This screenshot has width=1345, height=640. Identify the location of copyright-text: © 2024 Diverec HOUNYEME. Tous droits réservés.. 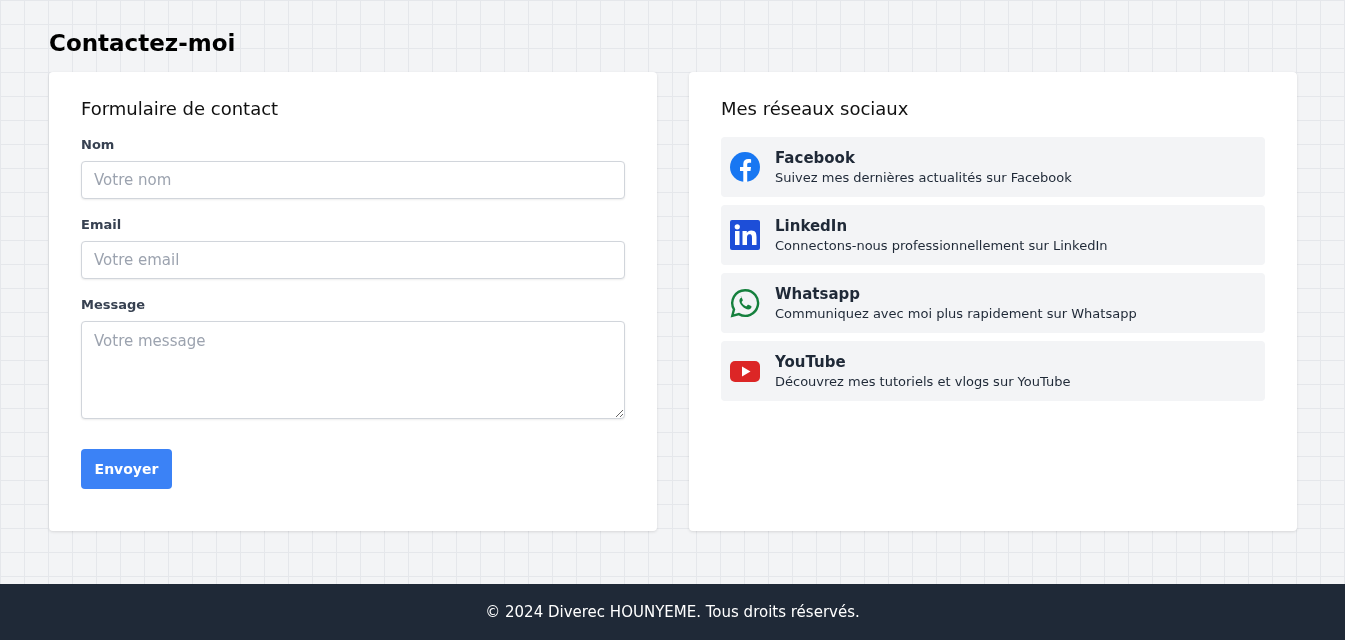
(672, 612).